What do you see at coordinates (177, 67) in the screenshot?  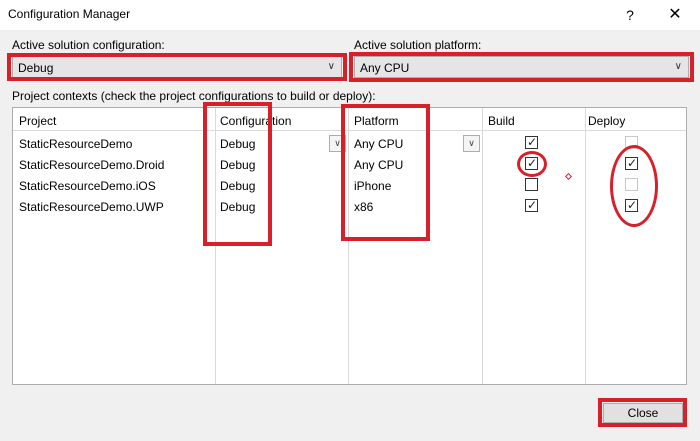 I see `highlight-solution-config` at bounding box center [177, 67].